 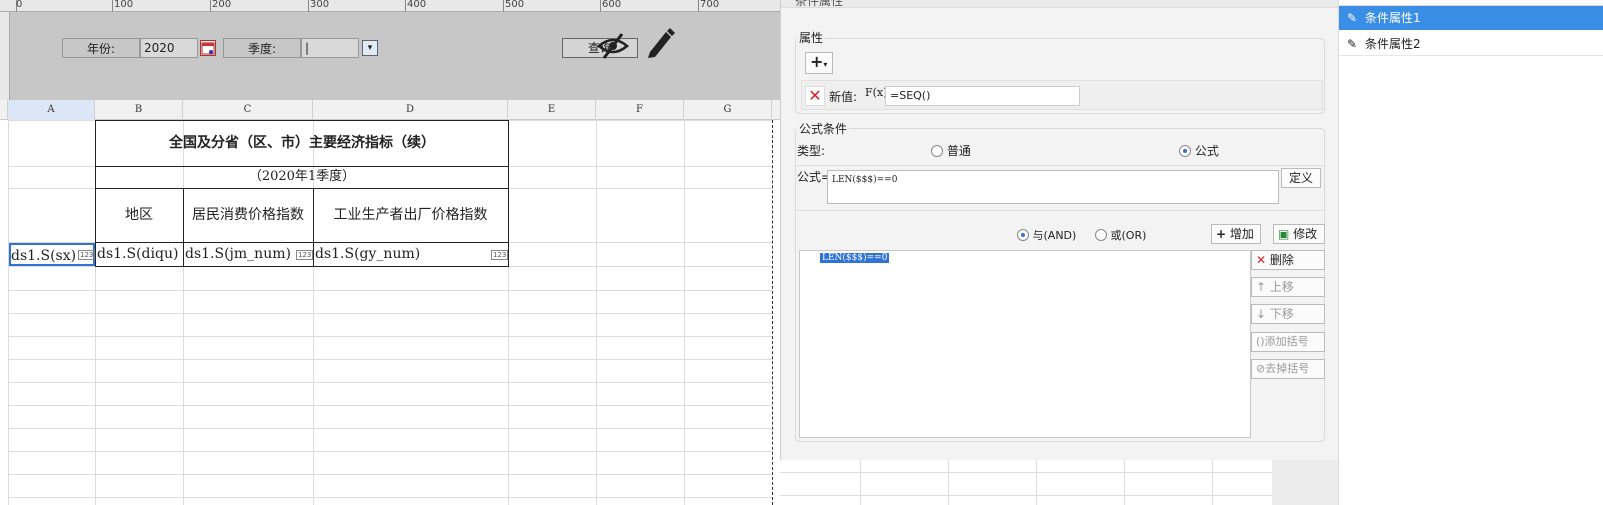 What do you see at coordinates (660, 43) in the screenshot?
I see `pencil-icon` at bounding box center [660, 43].